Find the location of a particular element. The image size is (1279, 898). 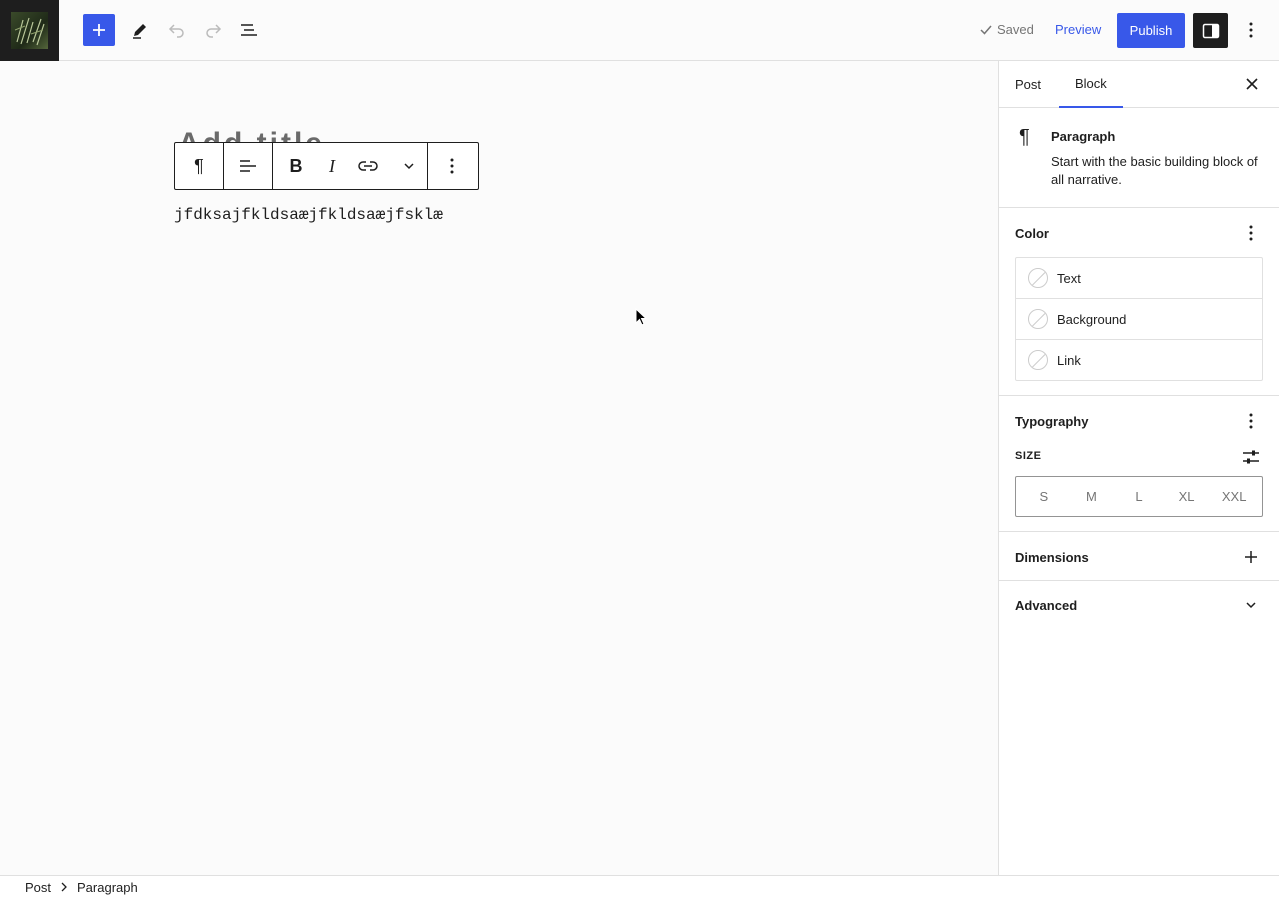

font-size-option-l: L is located at coordinates (1139, 496).